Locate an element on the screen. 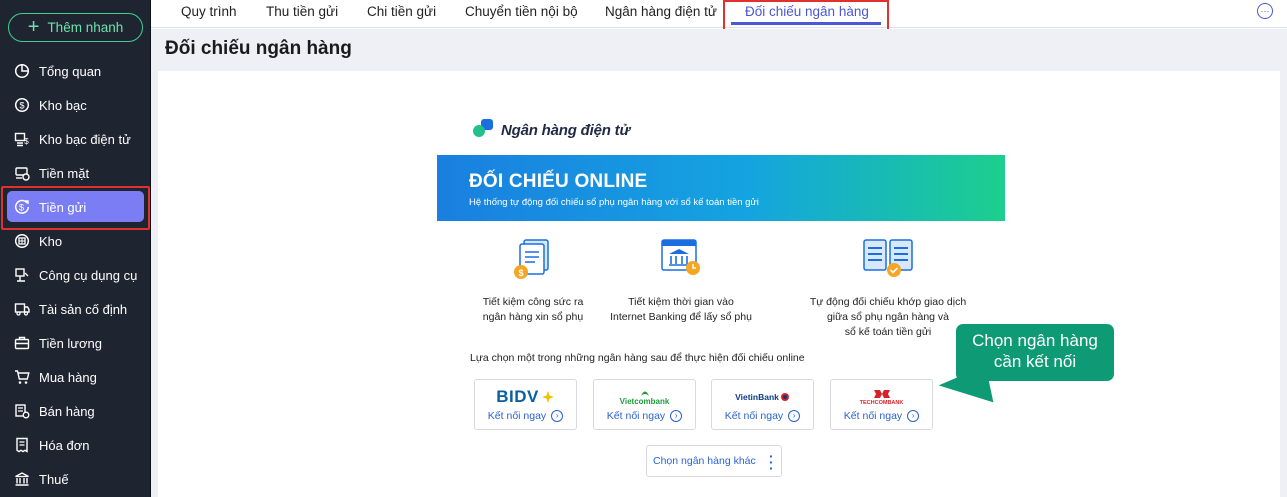  cart-icon is located at coordinates (22, 377).